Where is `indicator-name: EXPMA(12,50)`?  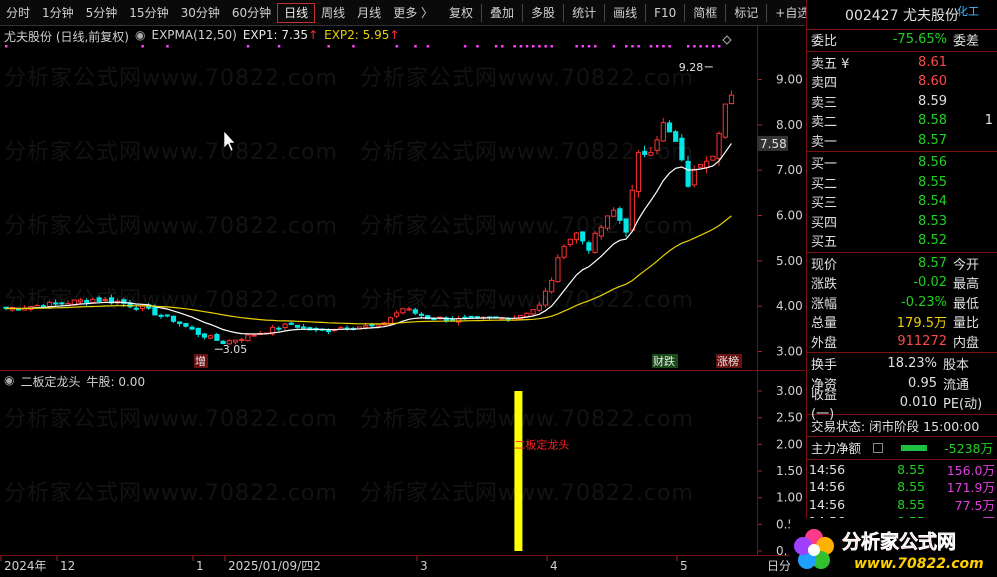 indicator-name: EXPMA(12,50) is located at coordinates (193, 36).